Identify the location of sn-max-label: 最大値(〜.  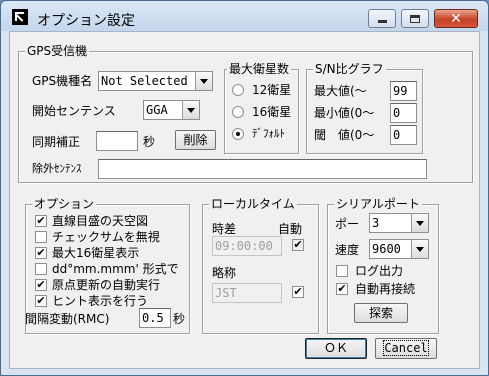
(340, 91).